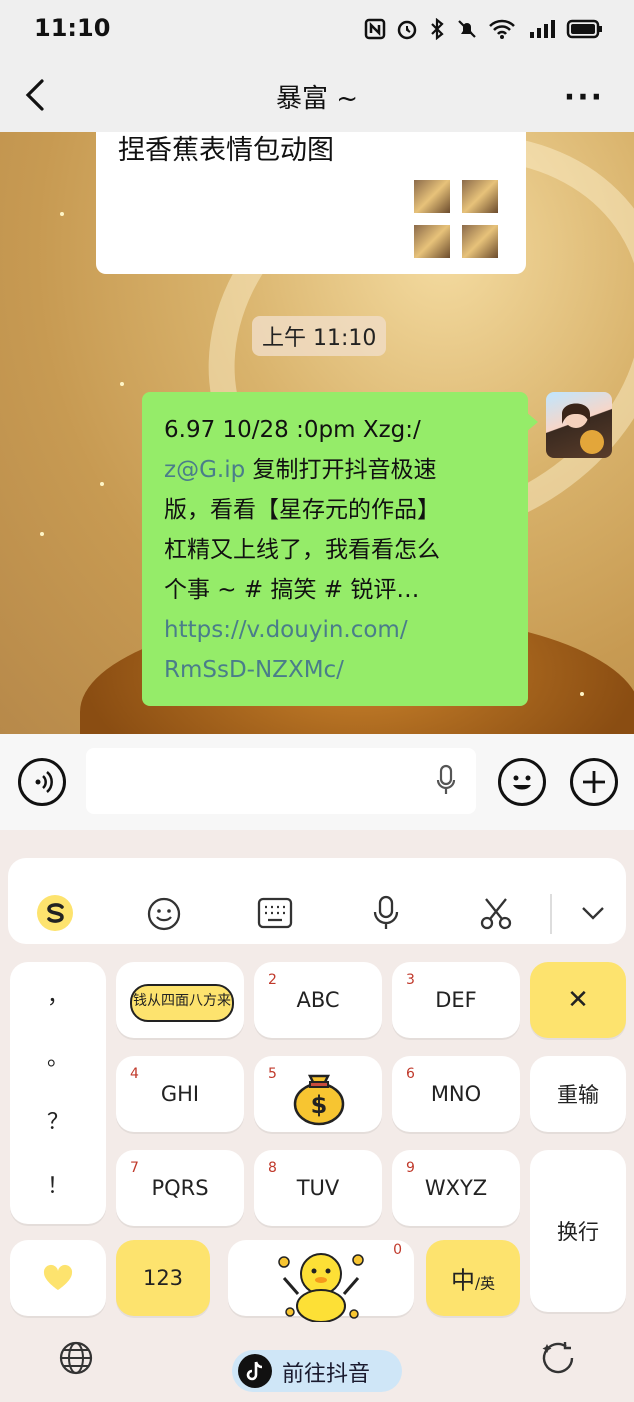 This screenshot has height=1402, width=634. I want to click on key-number: 9, so click(410, 1168).